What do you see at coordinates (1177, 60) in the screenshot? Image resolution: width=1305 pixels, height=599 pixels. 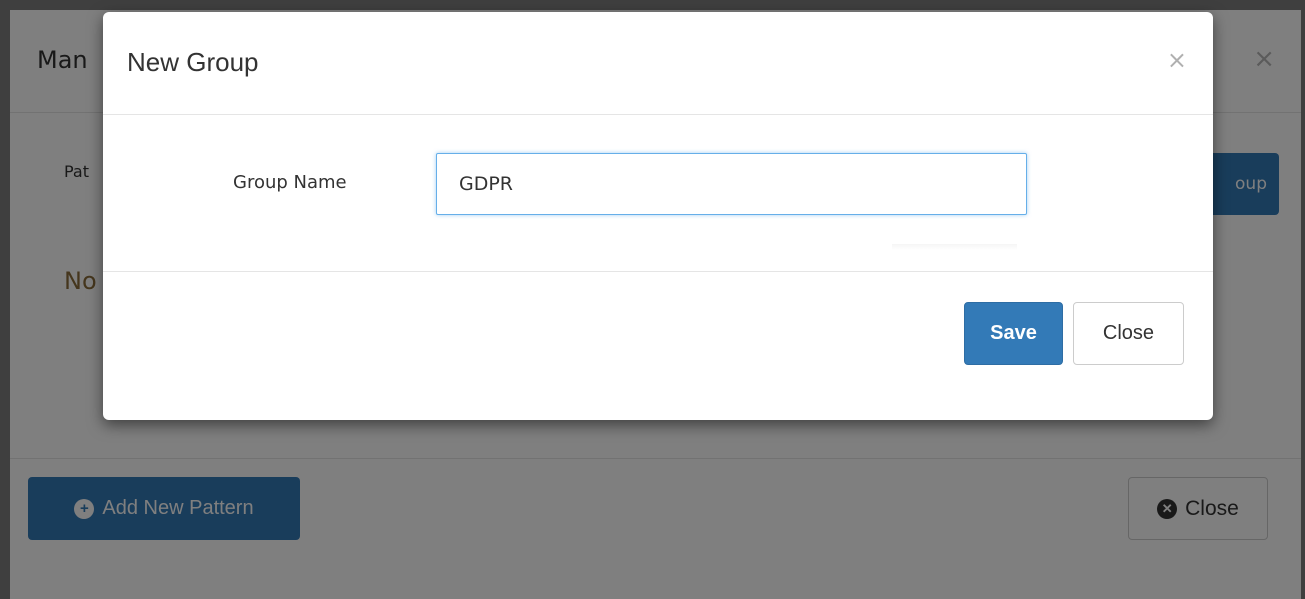 I see `dialog-close-icon: ×` at bounding box center [1177, 60].